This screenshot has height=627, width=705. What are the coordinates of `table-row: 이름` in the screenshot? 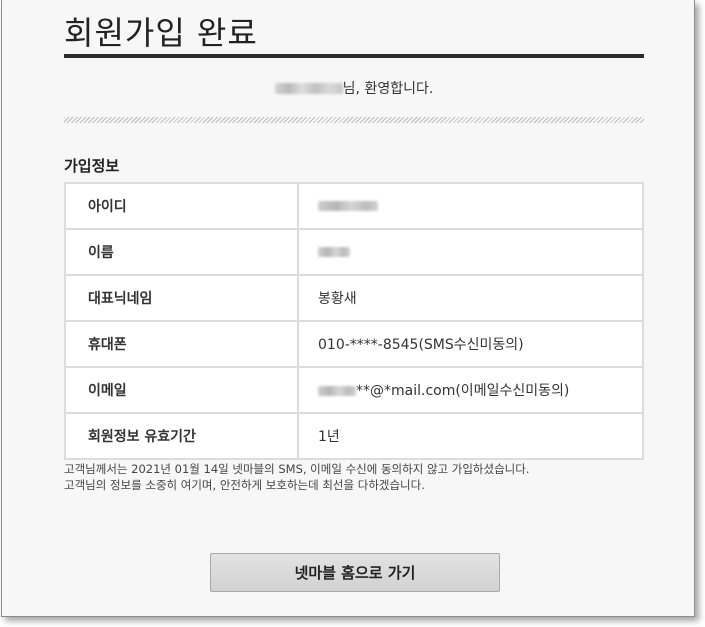 It's located at (354, 252).